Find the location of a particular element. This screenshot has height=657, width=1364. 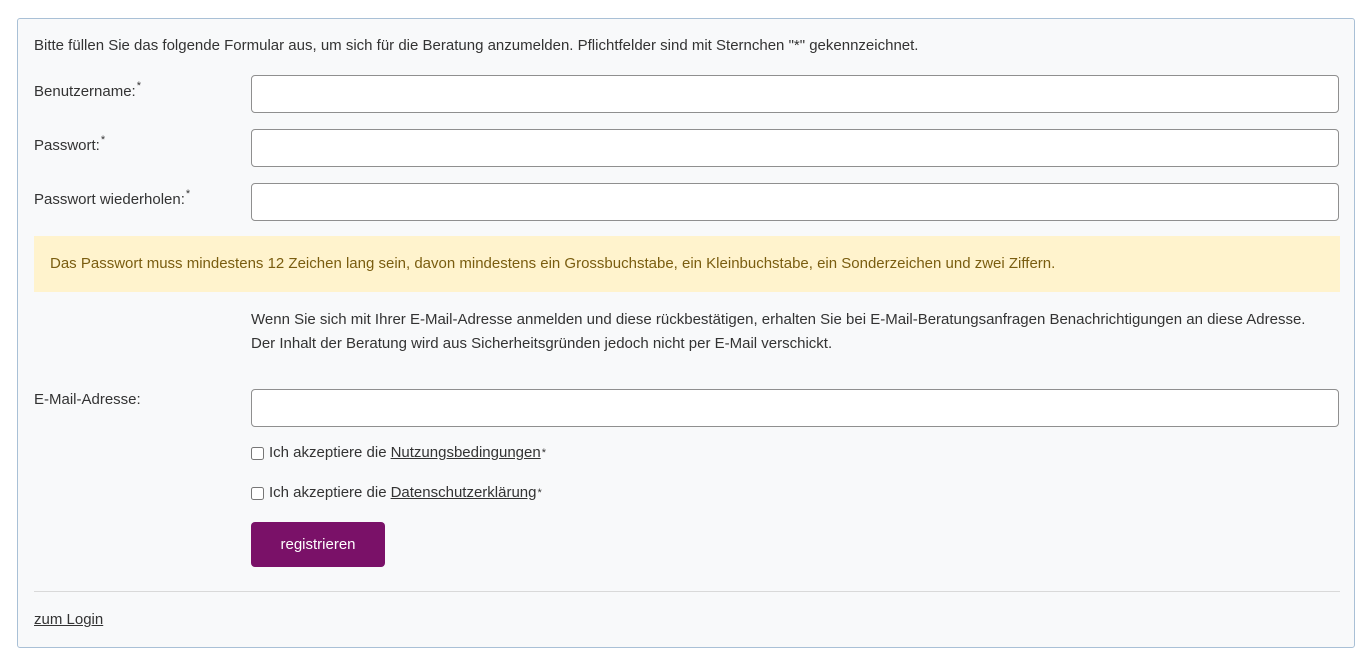

username-label: Benutzername:* is located at coordinates (87, 89).